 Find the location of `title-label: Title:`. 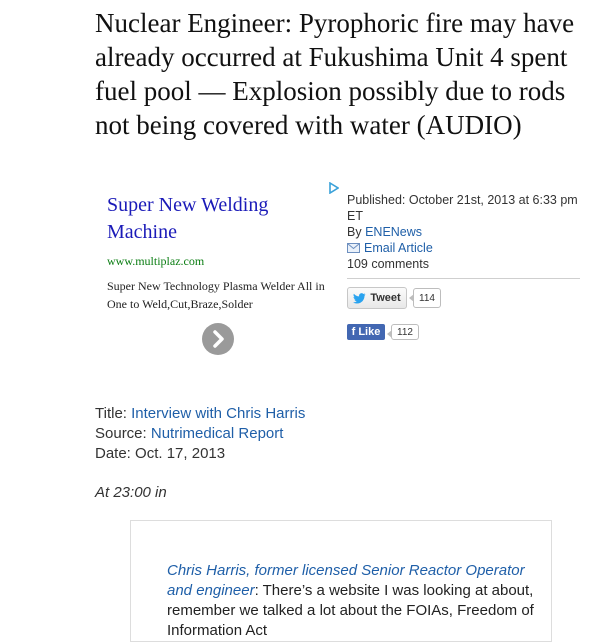

title-label: Title: is located at coordinates (111, 413).